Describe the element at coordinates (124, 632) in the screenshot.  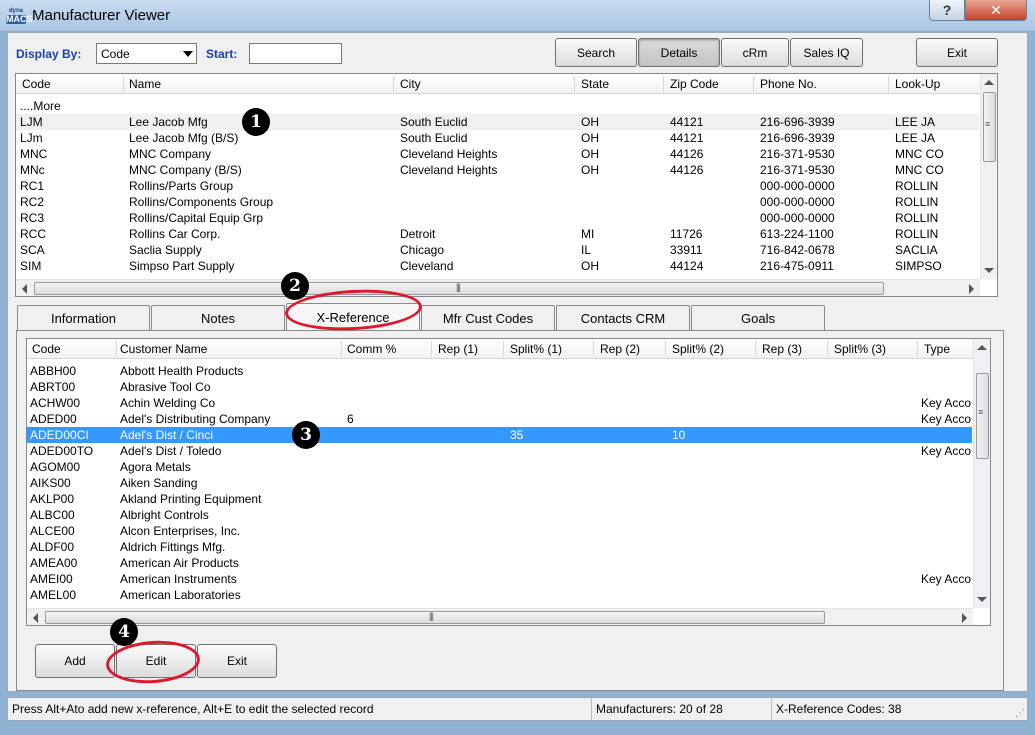
I see `callout-4: 4` at that location.